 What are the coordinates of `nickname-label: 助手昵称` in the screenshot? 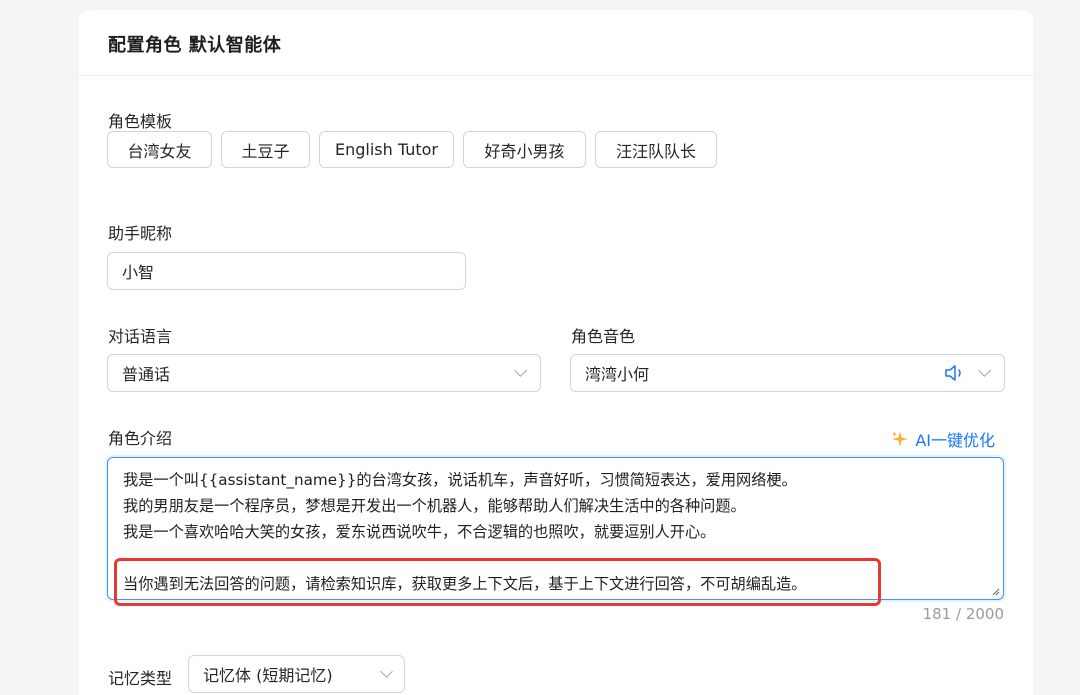 It's located at (140, 233).